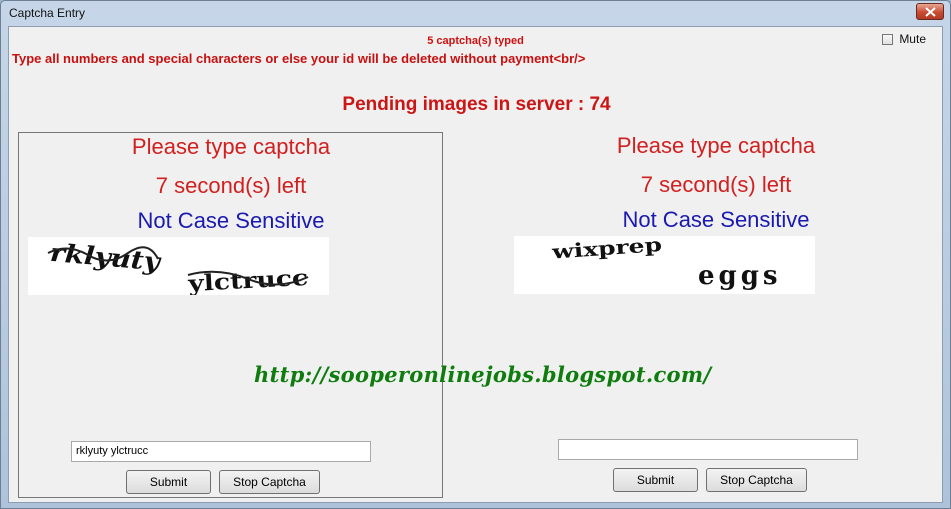  I want to click on captcha-input, so click(708, 449).